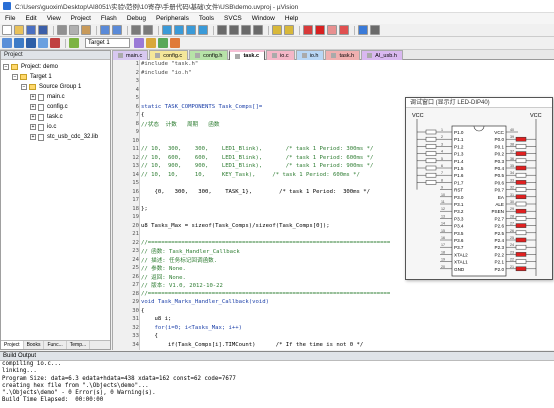 Image resolution: width=554 pixels, height=408 pixels. I want to click on panel-tab-books: Books, so click(34, 345).